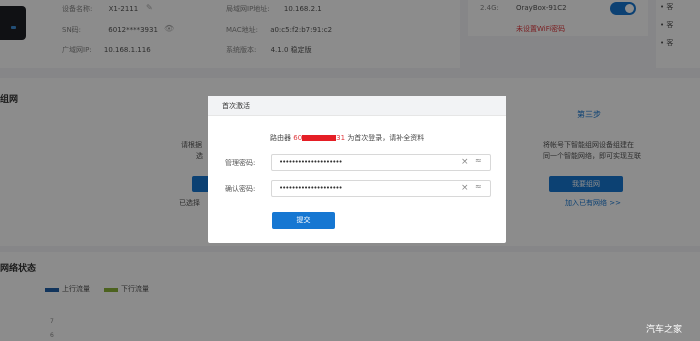 Image resolution: width=700 pixels, height=341 pixels. I want to click on message-suffix: 为首次登录，请补全资料, so click(386, 138).